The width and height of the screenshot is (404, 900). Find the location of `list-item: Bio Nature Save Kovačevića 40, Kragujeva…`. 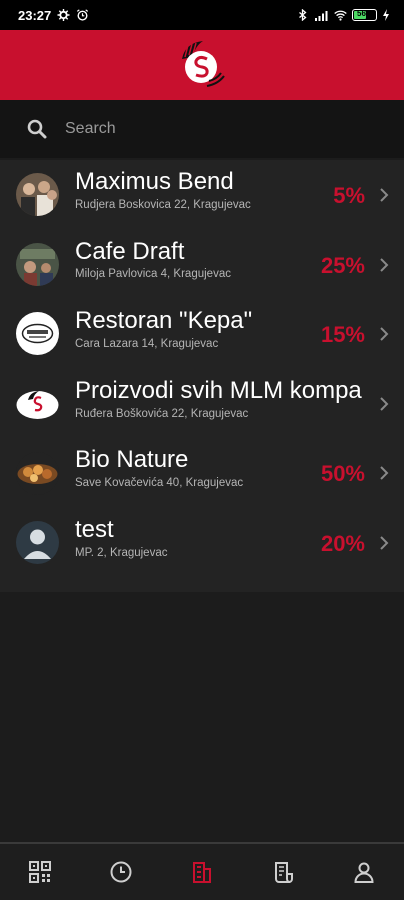

list-item: Bio Nature Save Kovačevića 40, Kragujeva… is located at coordinates (202, 473).